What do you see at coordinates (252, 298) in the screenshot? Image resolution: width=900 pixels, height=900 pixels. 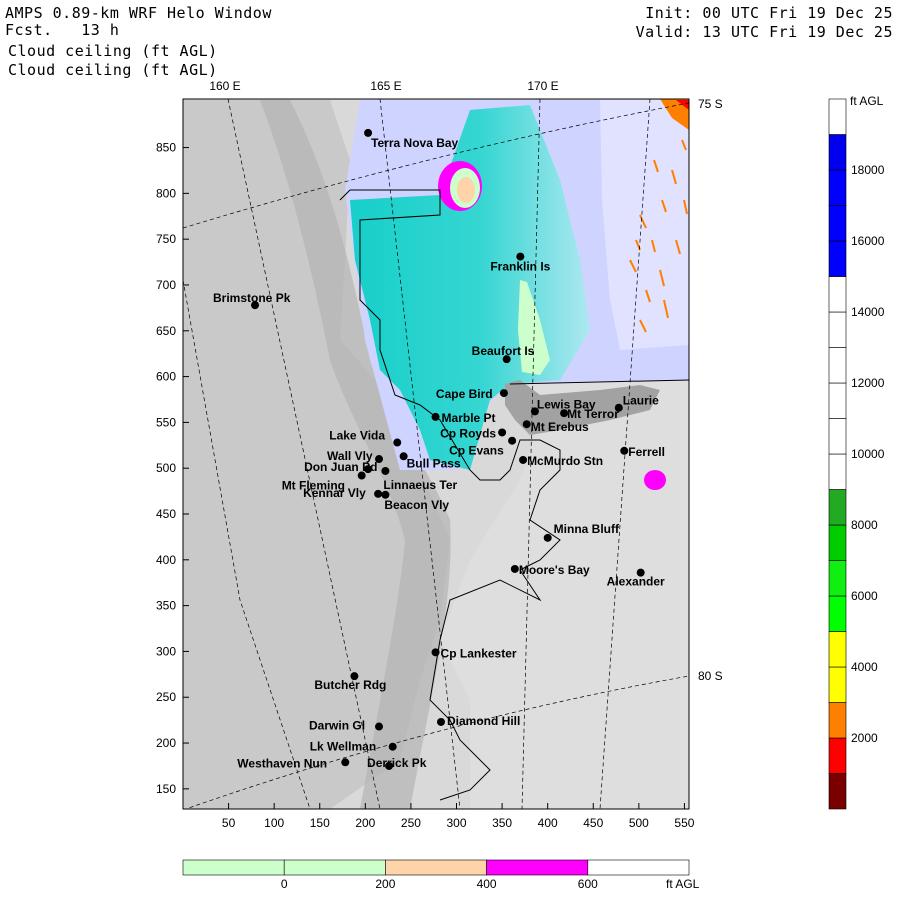 I see `place-label: Brimstone Pk` at bounding box center [252, 298].